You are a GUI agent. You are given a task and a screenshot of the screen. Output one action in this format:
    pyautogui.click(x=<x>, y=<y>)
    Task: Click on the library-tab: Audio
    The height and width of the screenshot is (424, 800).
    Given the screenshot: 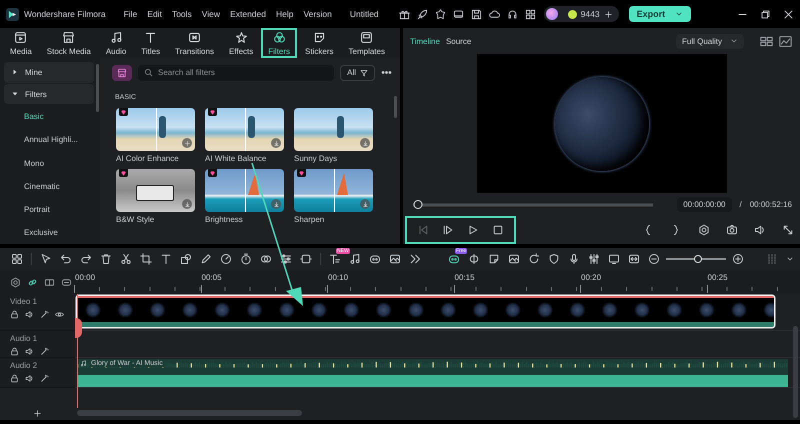 What is the action you would take?
    pyautogui.click(x=116, y=43)
    